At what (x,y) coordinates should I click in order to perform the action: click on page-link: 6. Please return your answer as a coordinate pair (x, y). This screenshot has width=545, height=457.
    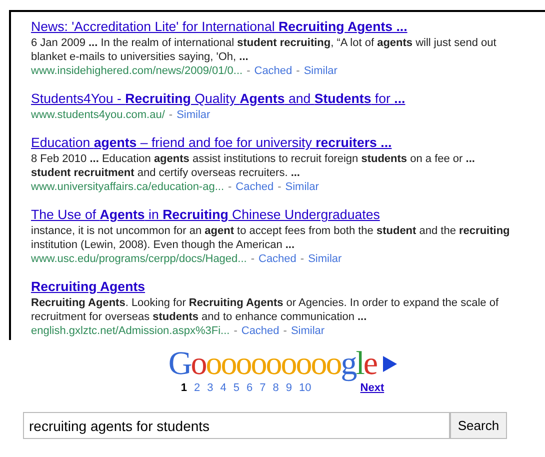
    Looking at the image, I should click on (249, 388).